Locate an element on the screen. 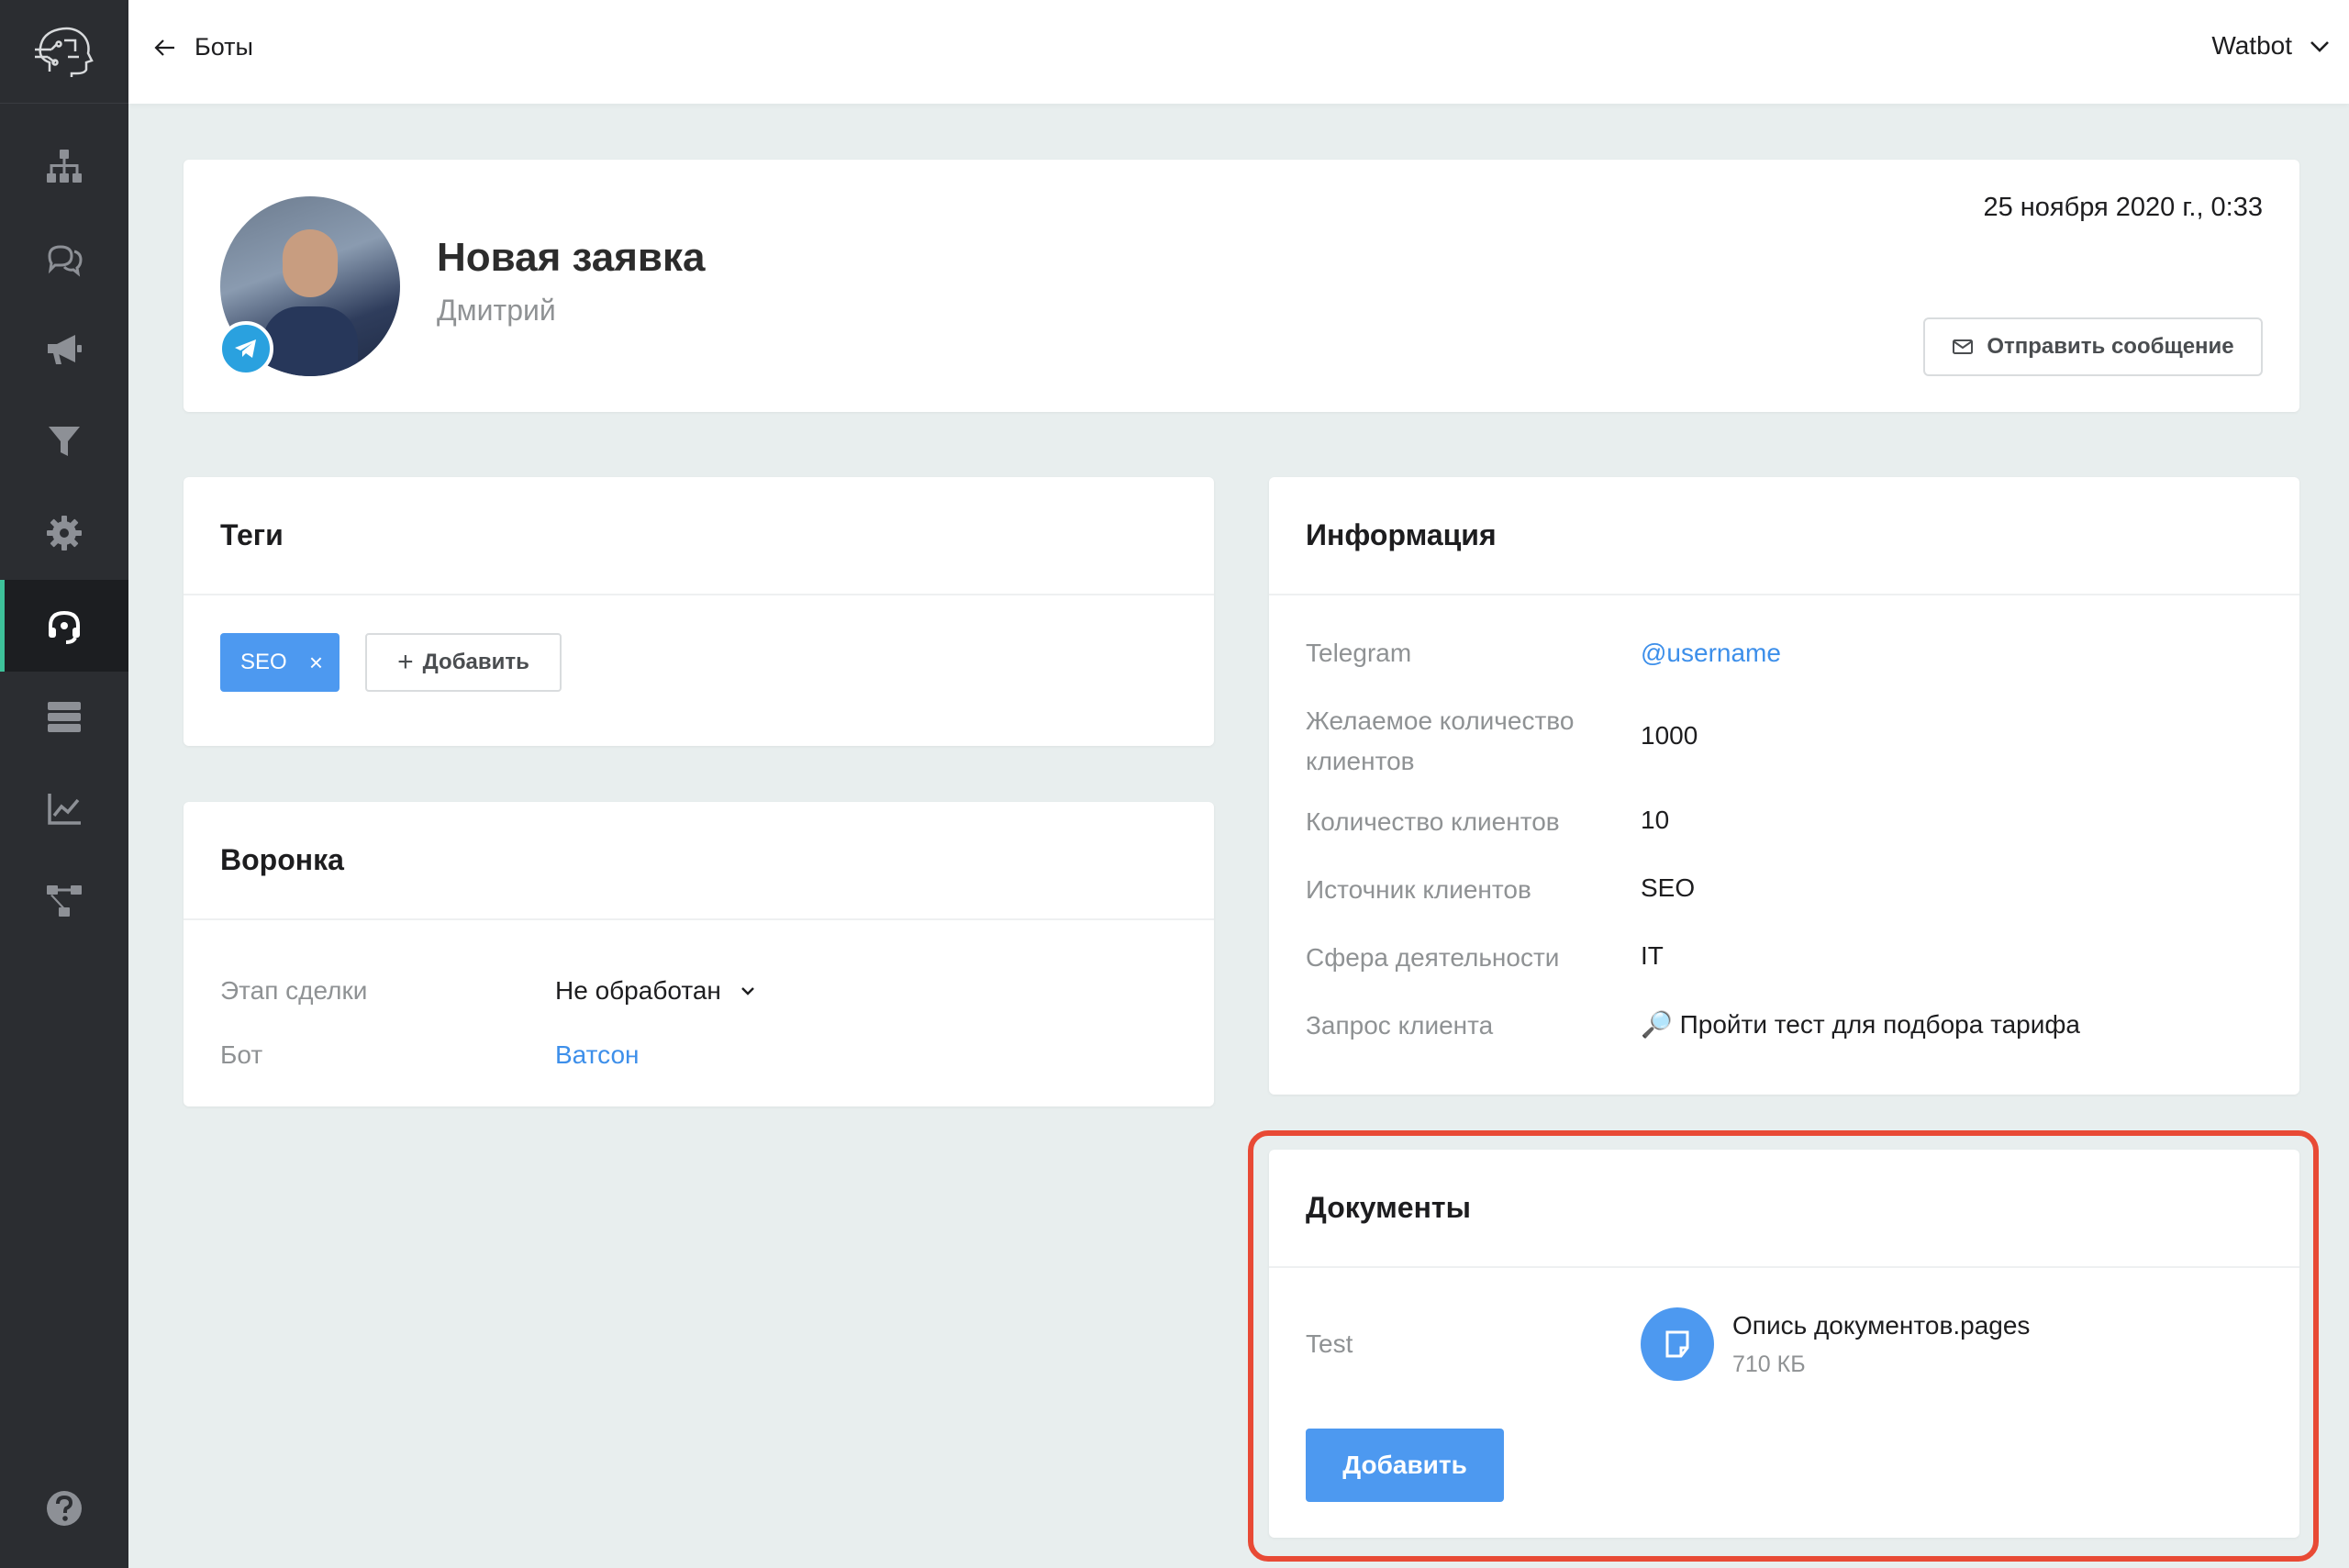 The width and height of the screenshot is (2349, 1568). sidebar-item-broadcasts is located at coordinates (64, 349).